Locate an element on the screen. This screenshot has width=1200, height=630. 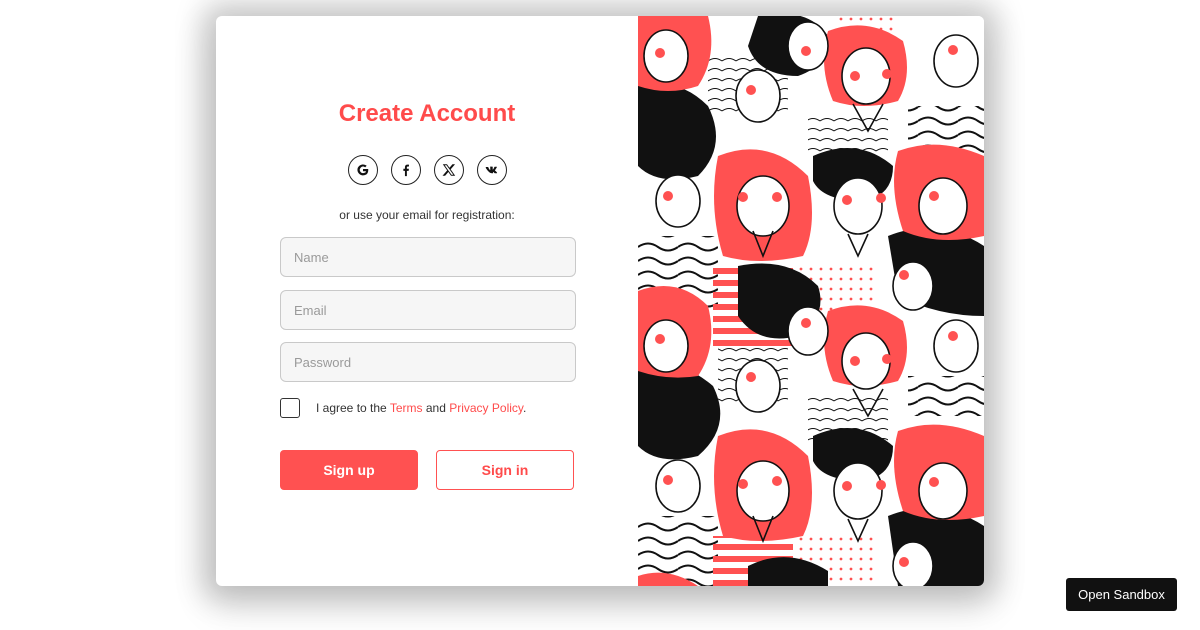
agree-prefix: I agree to the is located at coordinates (353, 408).